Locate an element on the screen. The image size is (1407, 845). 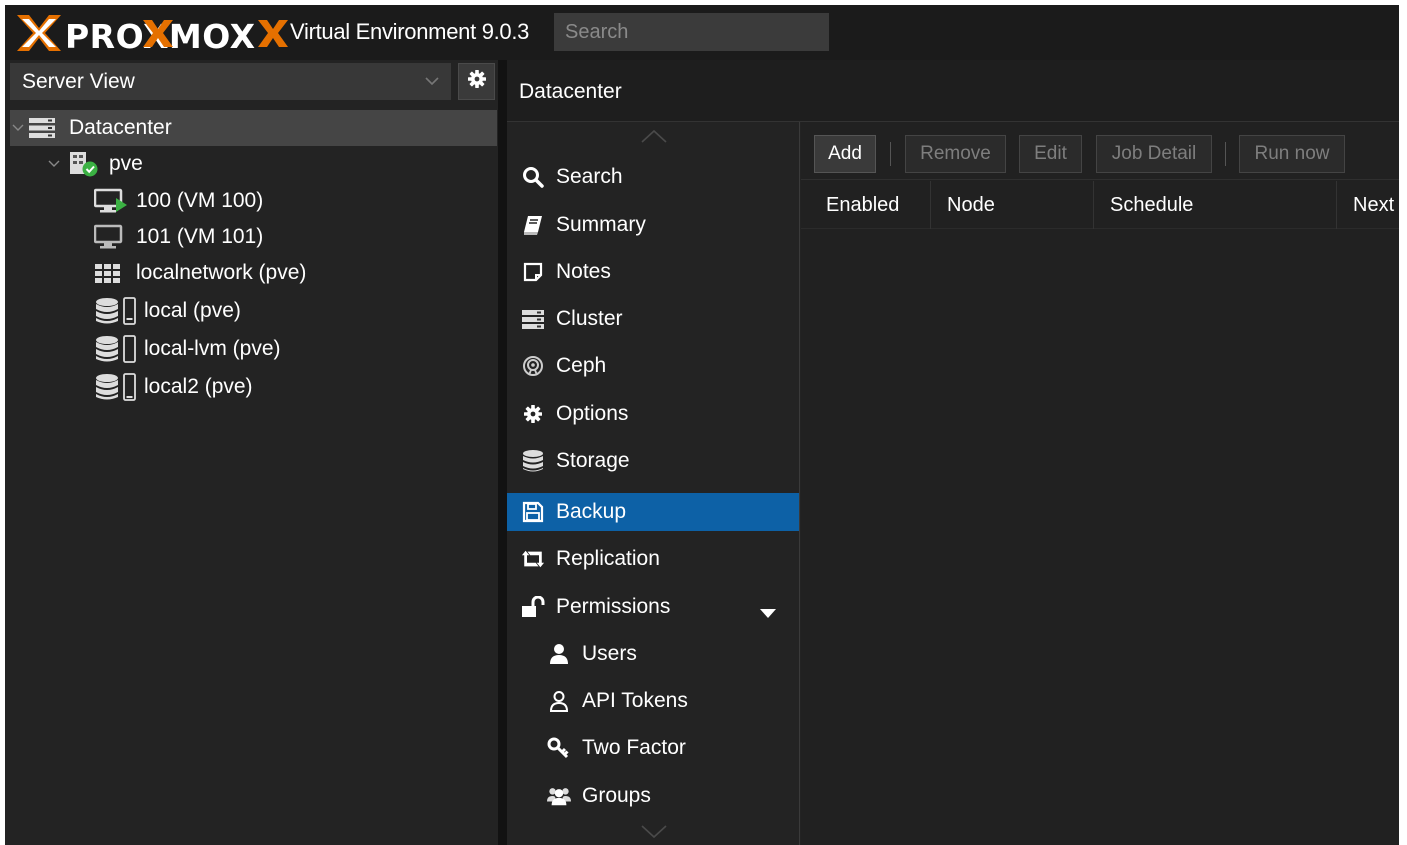
tree-settings-button is located at coordinates (476, 81).